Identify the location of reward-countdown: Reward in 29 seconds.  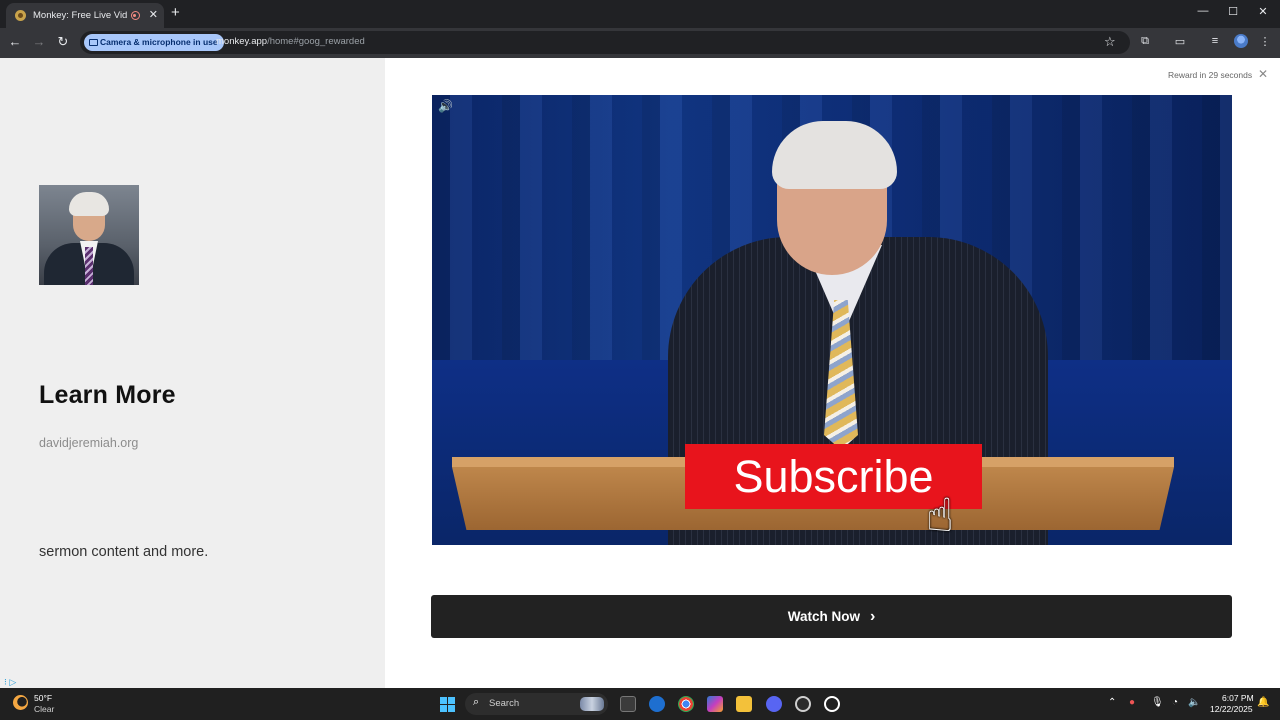
(1210, 75).